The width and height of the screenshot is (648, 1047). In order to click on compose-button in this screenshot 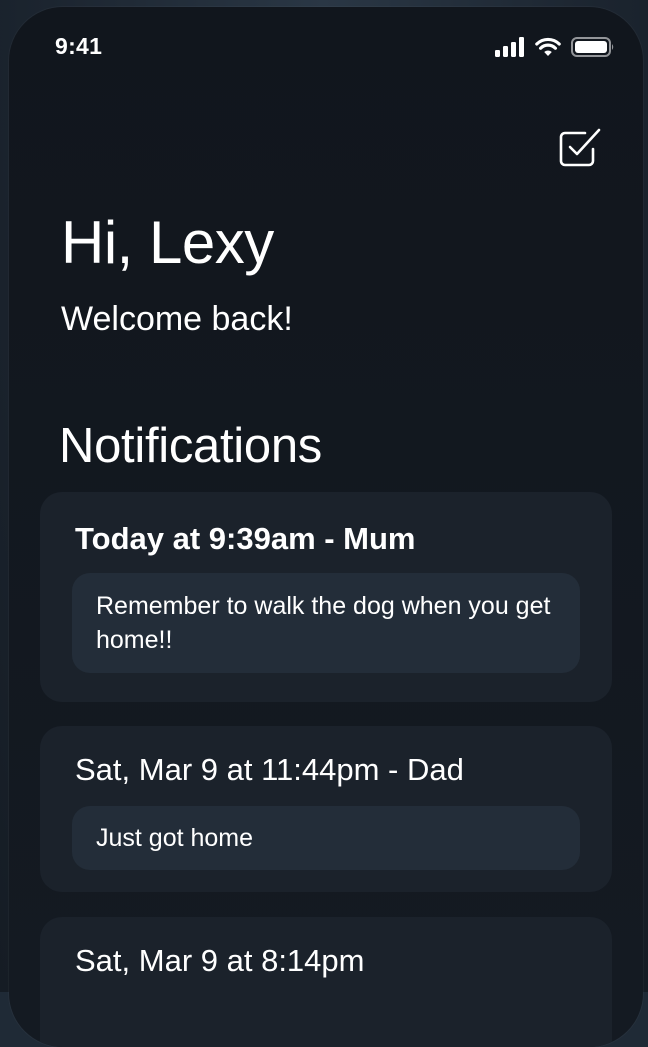, I will do `click(579, 151)`.